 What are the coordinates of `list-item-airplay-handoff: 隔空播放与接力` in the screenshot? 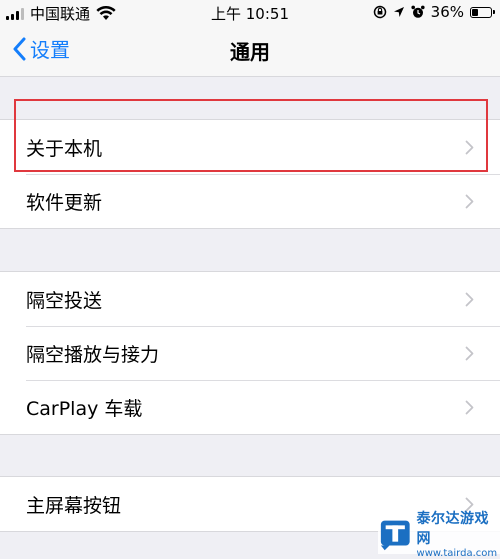 It's located at (250, 353).